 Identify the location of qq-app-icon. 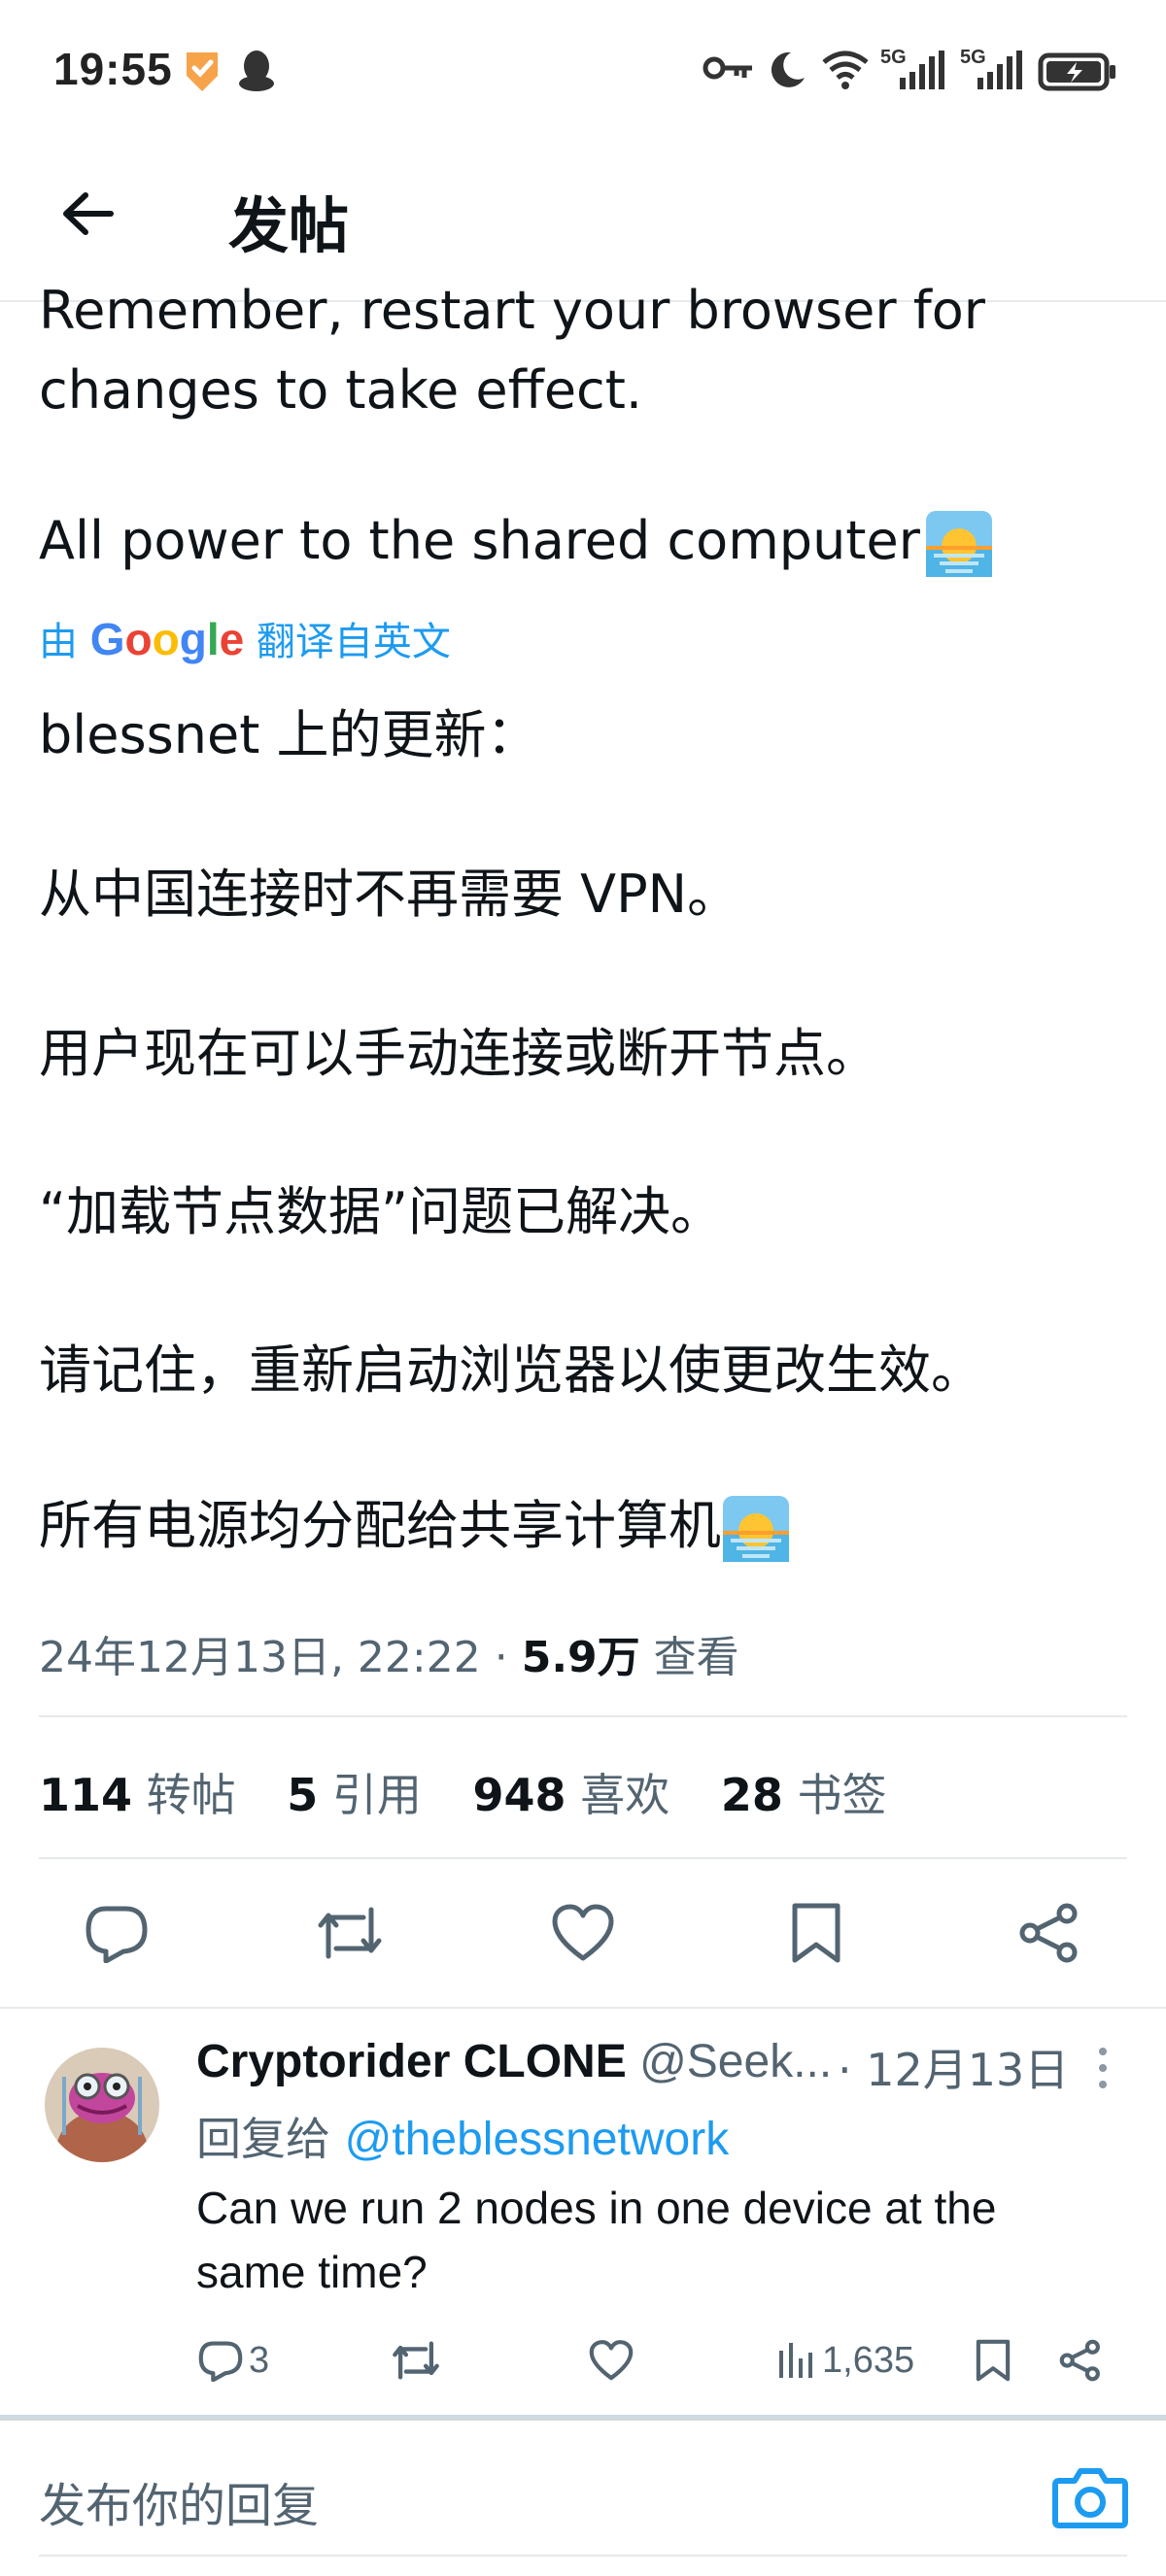
(256, 71).